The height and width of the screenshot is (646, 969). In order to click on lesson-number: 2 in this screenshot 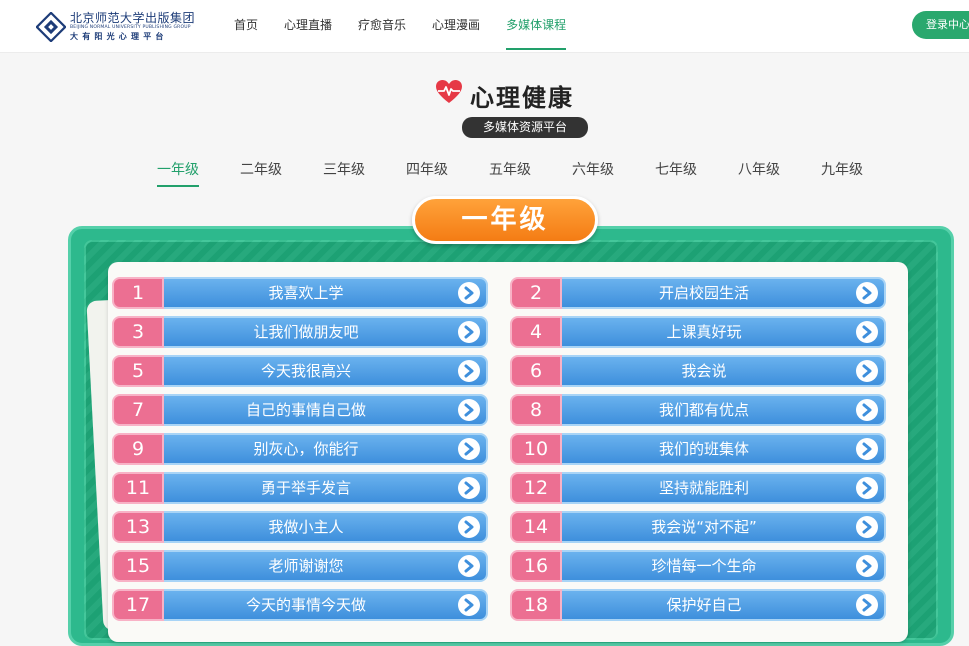, I will do `click(536, 293)`.